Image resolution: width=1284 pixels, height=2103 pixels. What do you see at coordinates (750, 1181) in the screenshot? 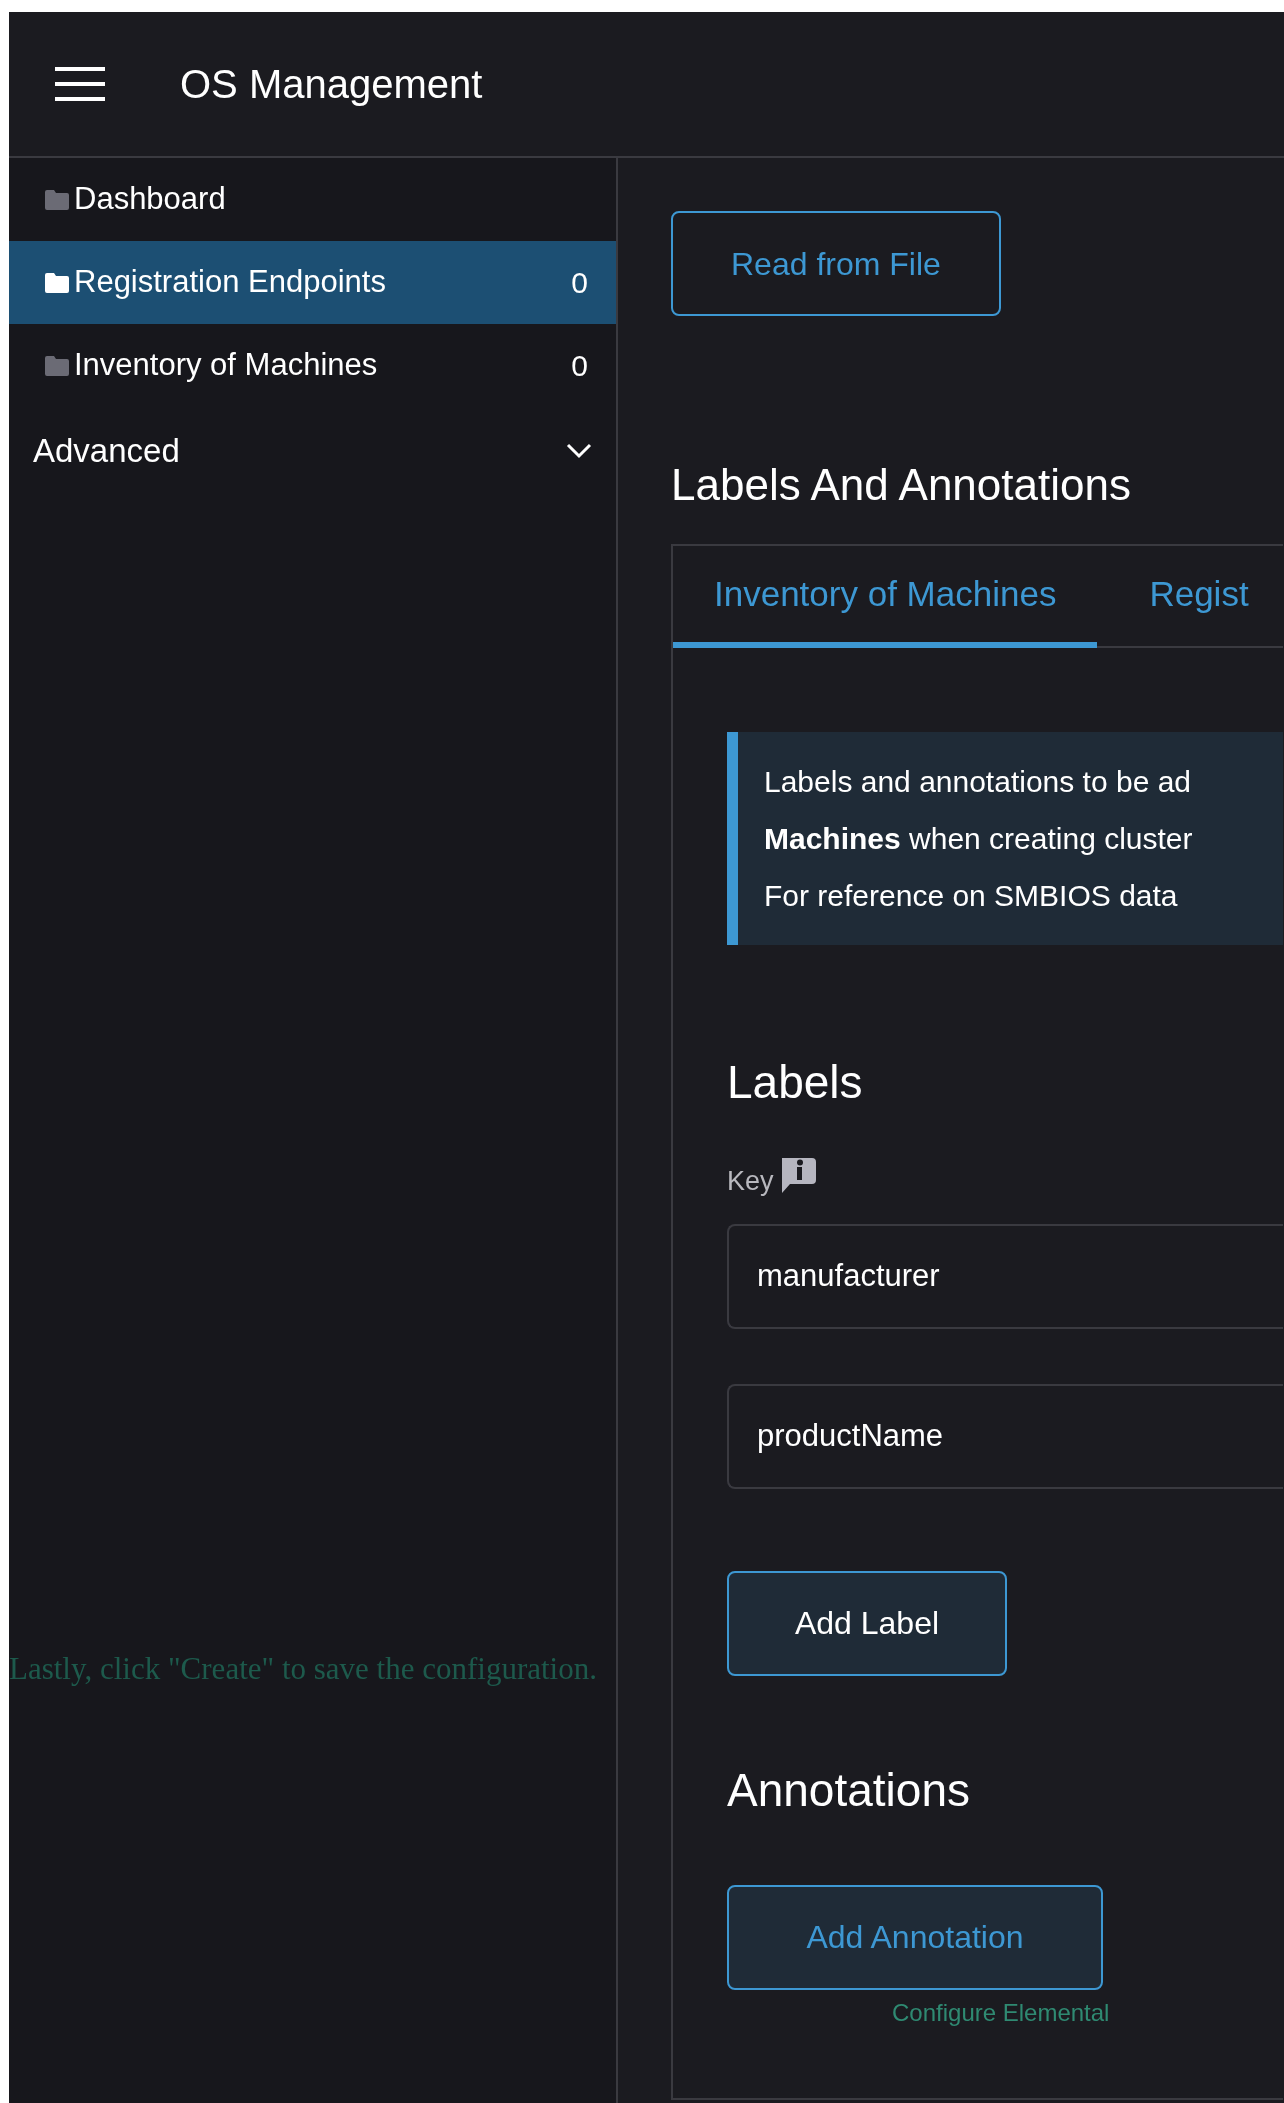
I see `key-label: Key` at bounding box center [750, 1181].